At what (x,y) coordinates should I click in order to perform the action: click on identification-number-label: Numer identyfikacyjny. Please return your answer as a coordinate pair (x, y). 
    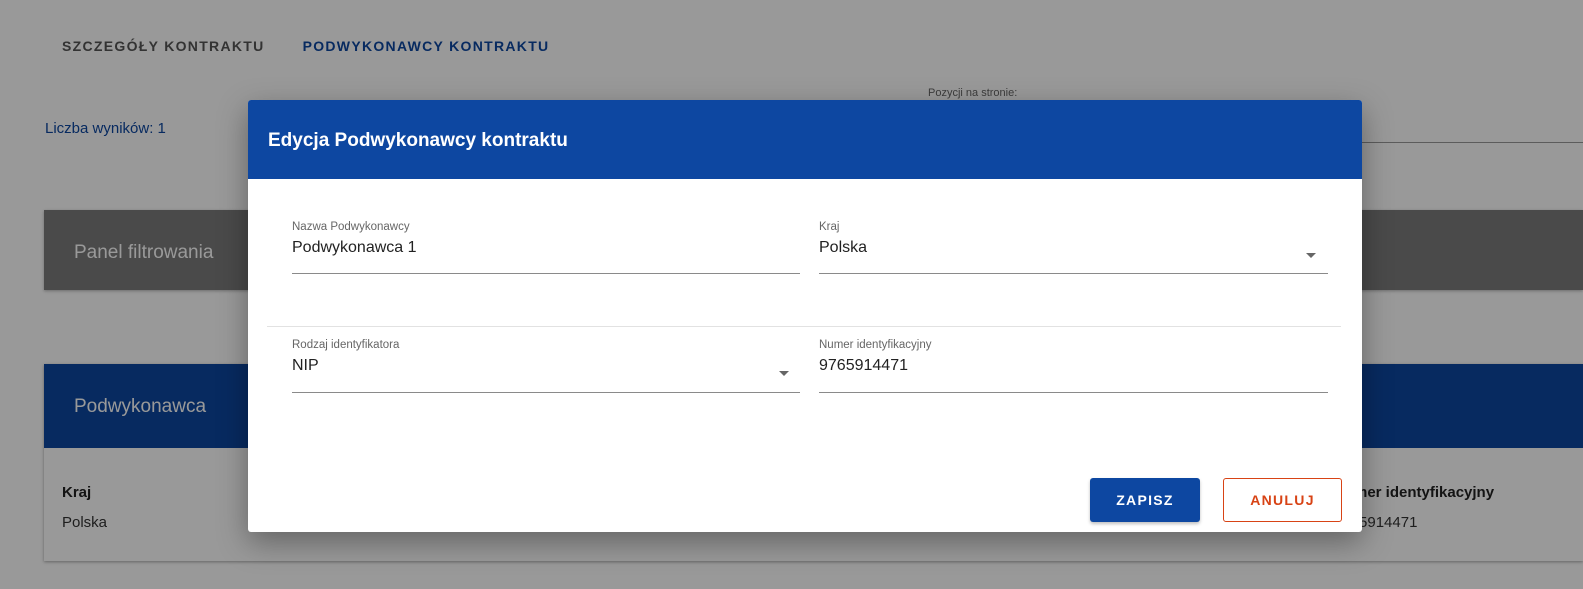
    Looking at the image, I should click on (875, 345).